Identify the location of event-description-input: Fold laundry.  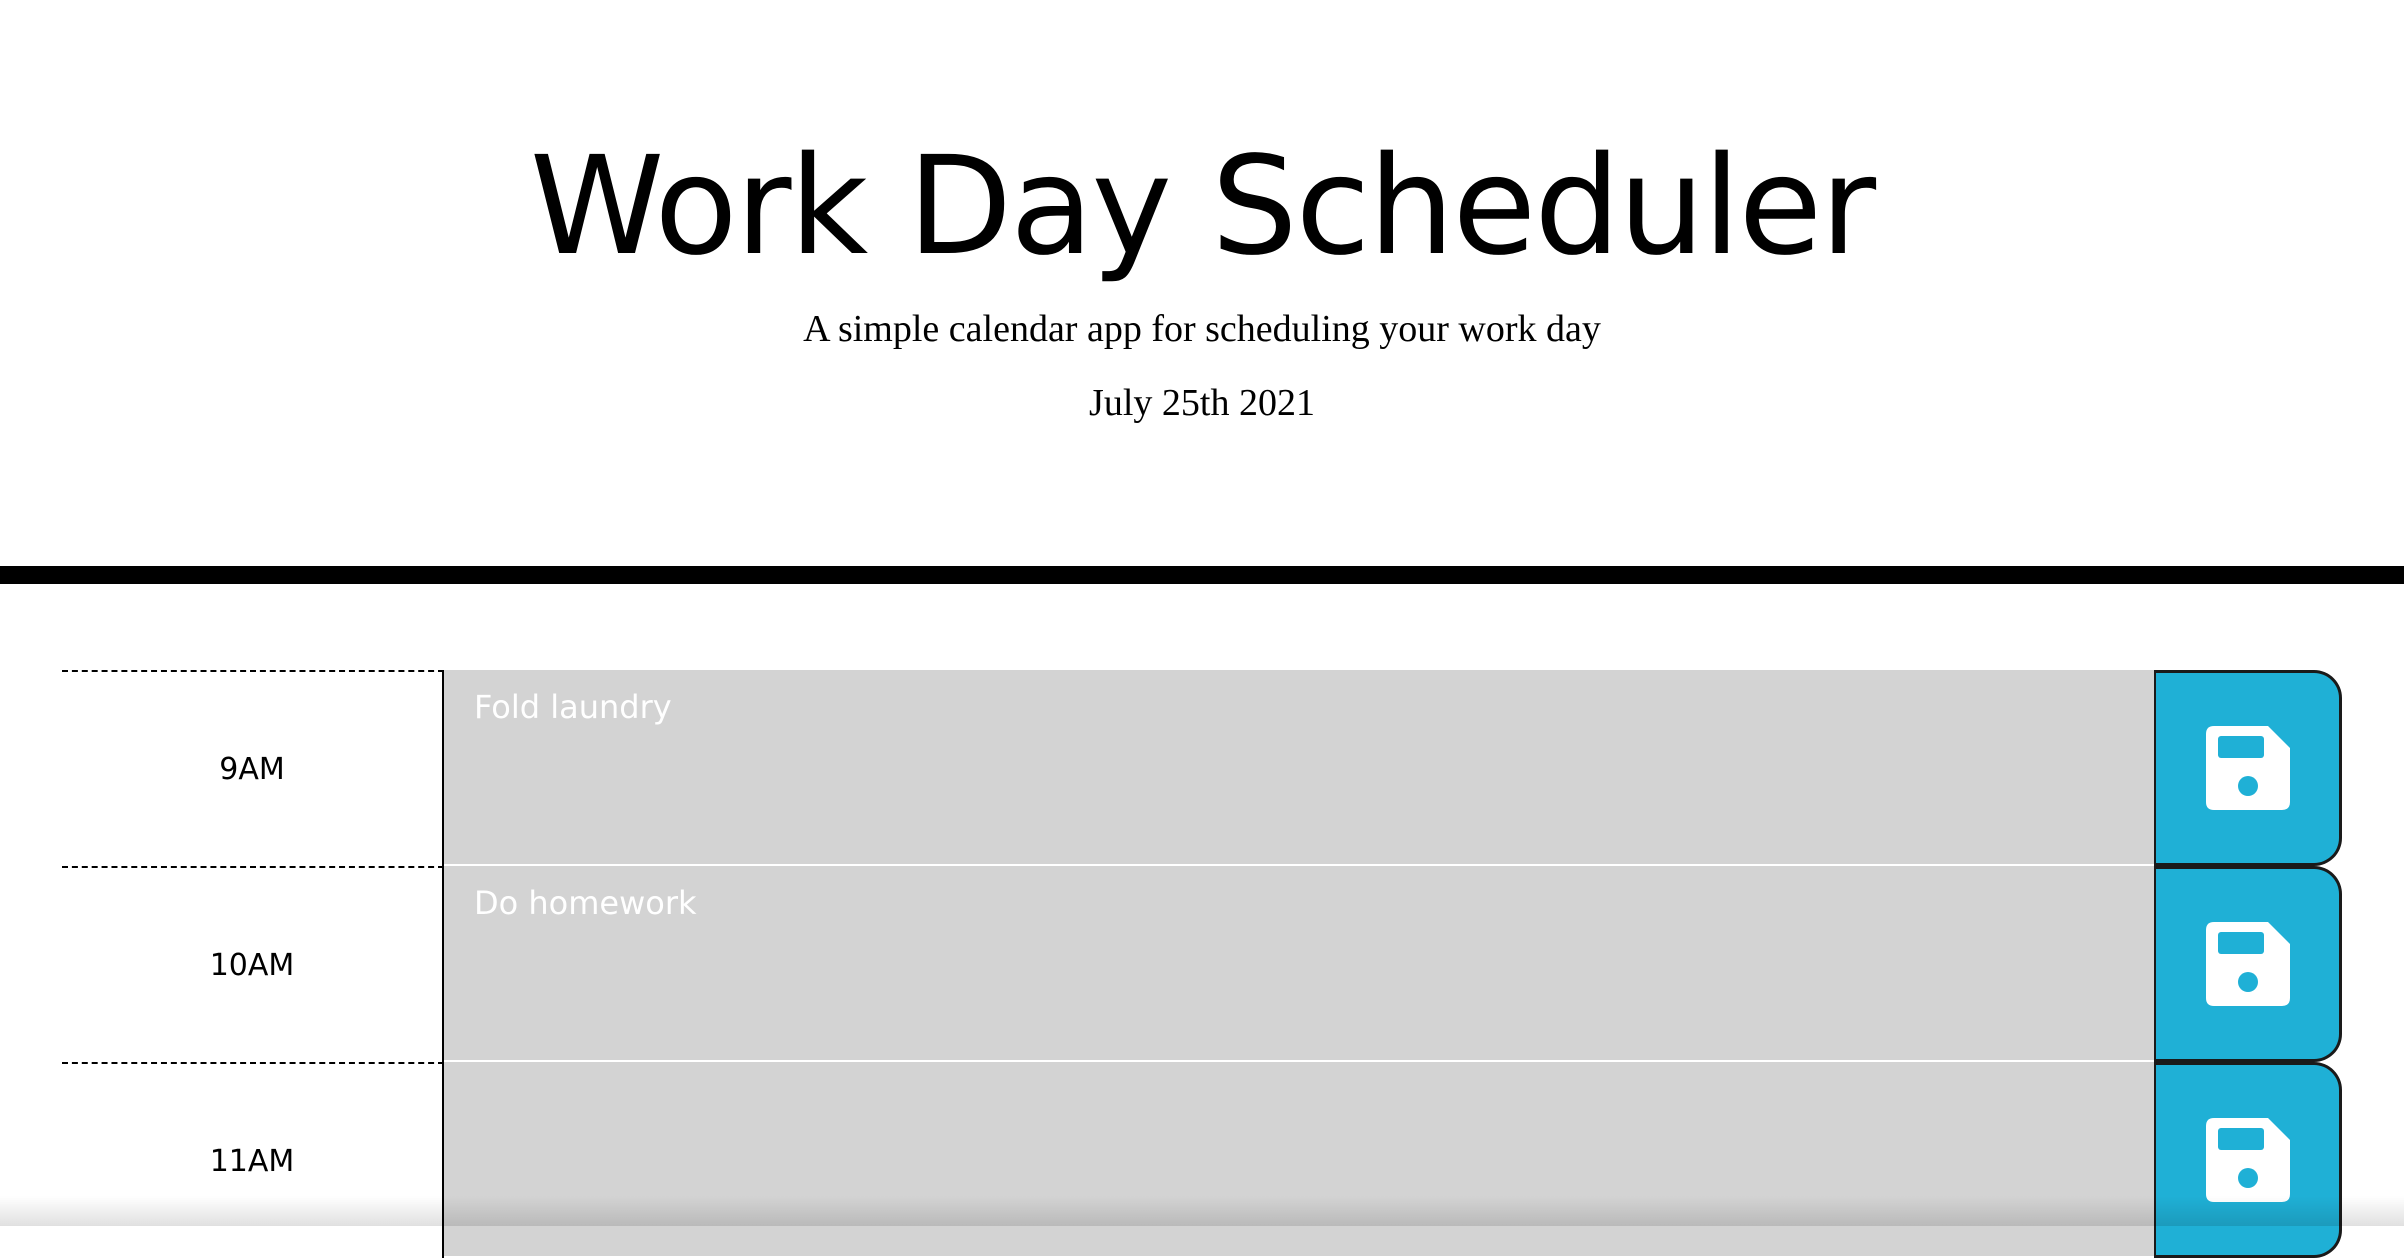
(1299, 768).